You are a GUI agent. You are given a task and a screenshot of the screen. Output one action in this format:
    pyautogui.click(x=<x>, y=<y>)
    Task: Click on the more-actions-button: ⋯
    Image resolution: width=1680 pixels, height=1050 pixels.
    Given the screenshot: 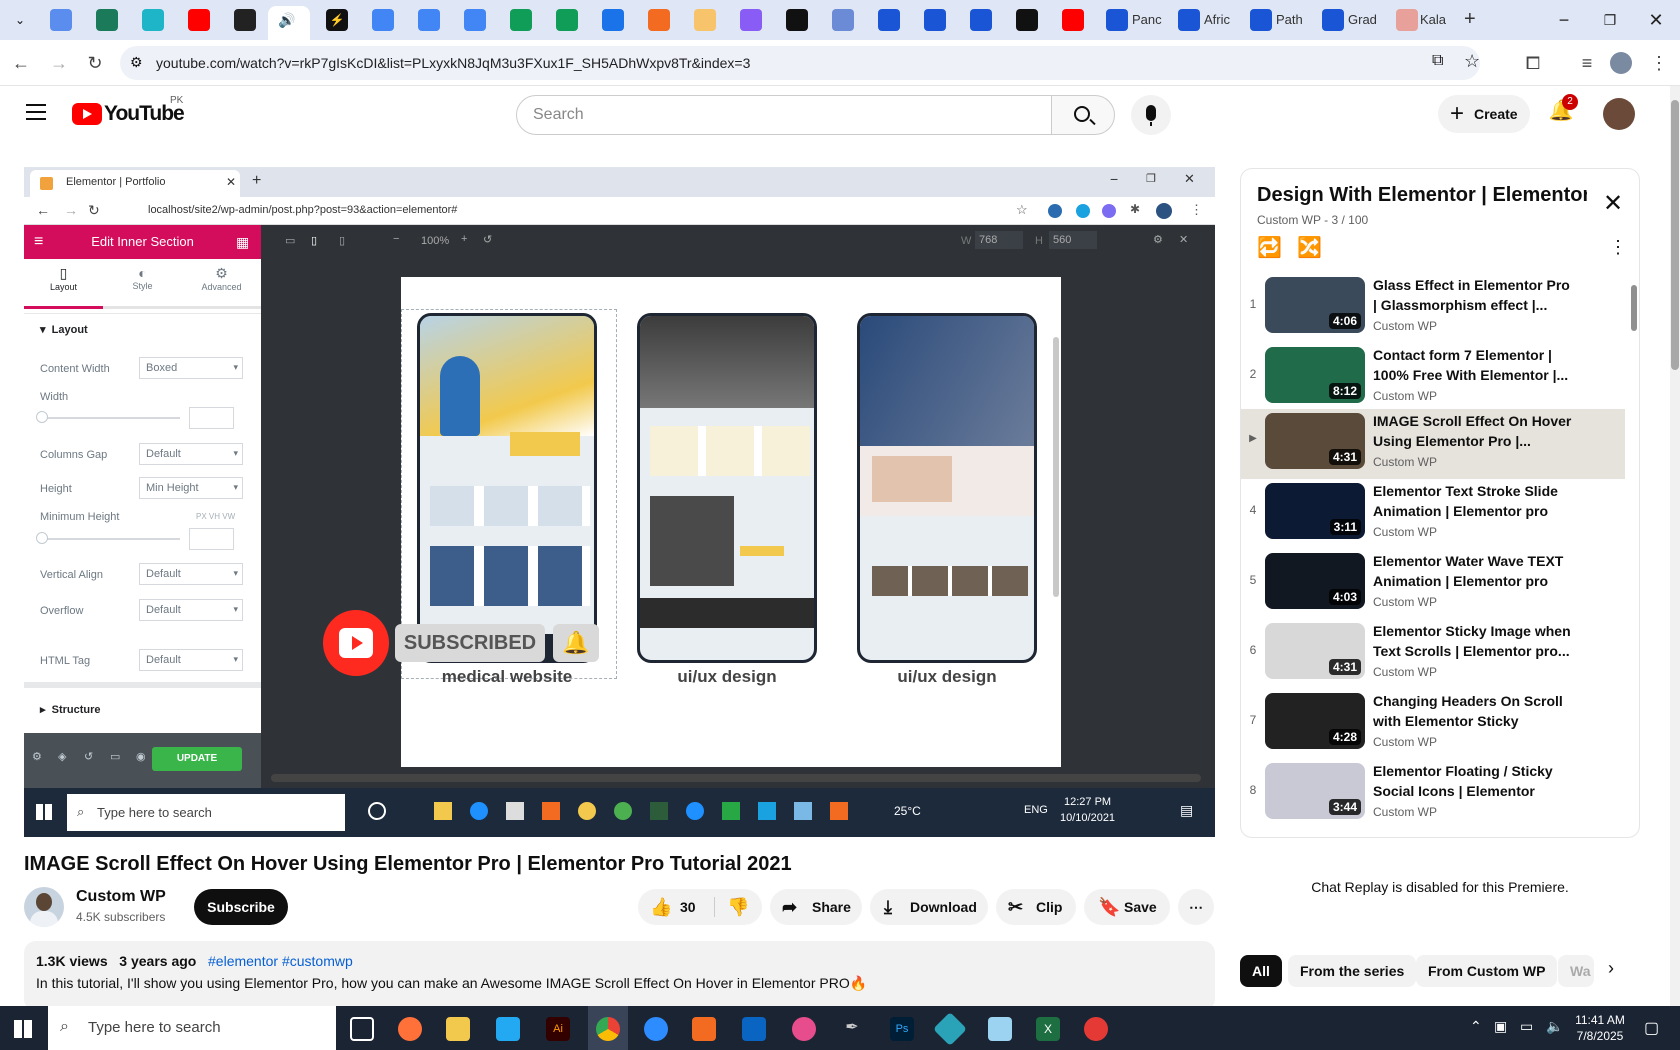 What is the action you would take?
    pyautogui.click(x=1196, y=907)
    